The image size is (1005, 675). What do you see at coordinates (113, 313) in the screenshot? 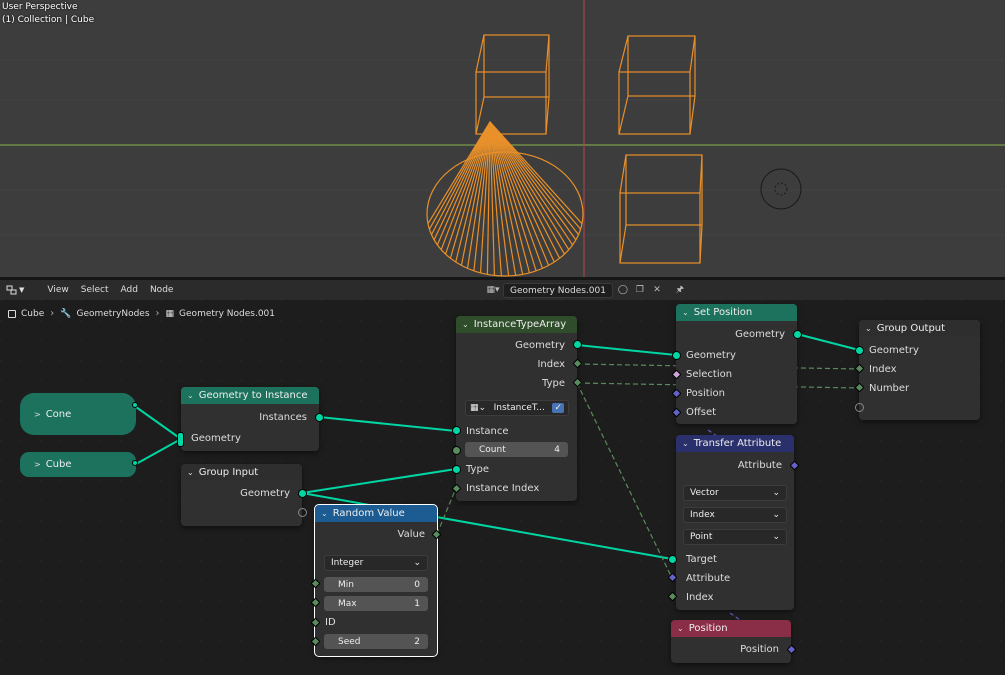
I see `breadcrumb-modifier: GeometryNodes` at bounding box center [113, 313].